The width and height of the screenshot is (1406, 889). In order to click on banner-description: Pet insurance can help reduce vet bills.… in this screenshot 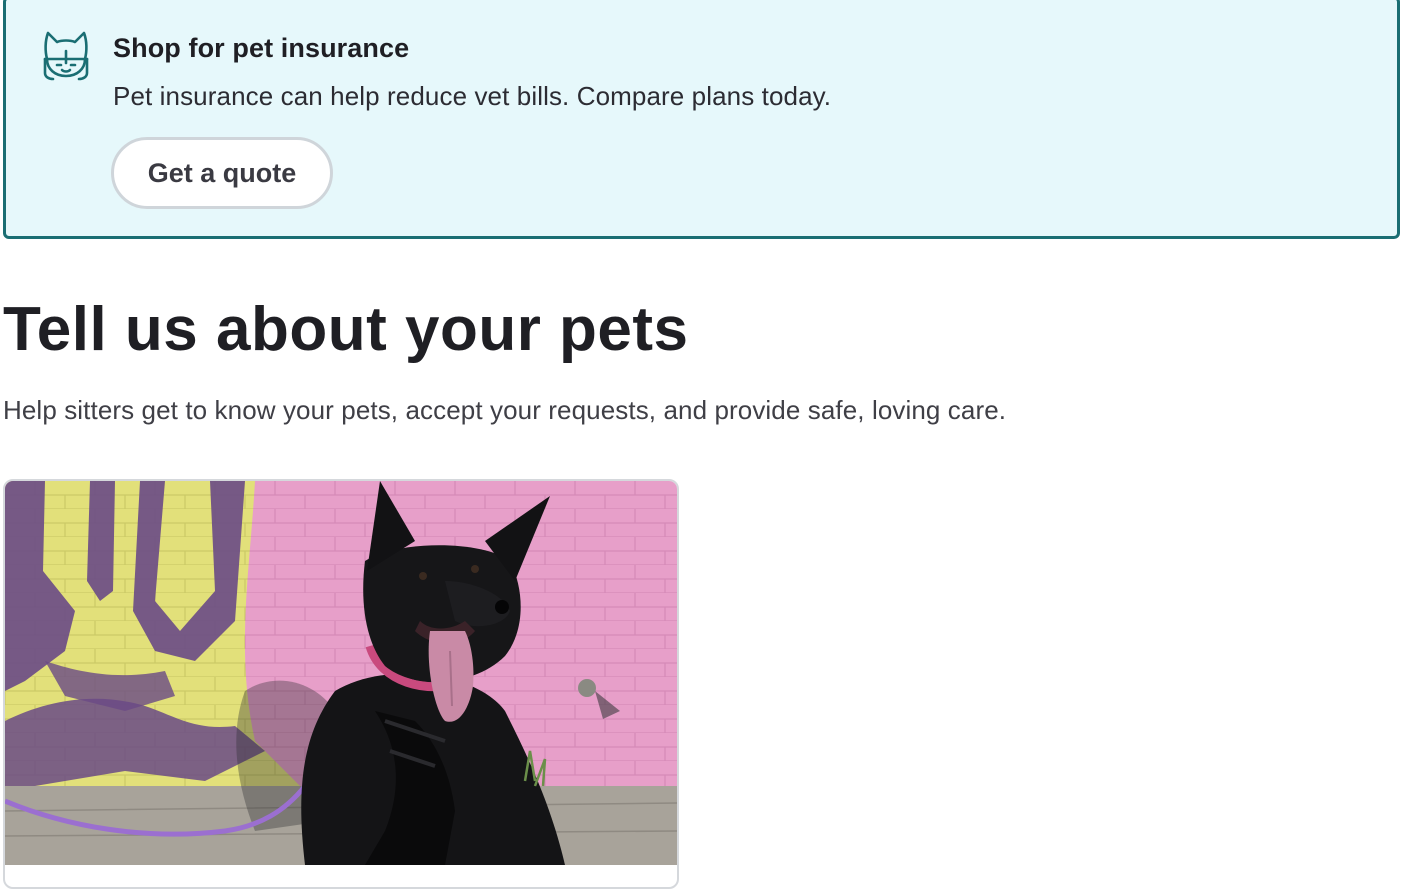, I will do `click(472, 96)`.